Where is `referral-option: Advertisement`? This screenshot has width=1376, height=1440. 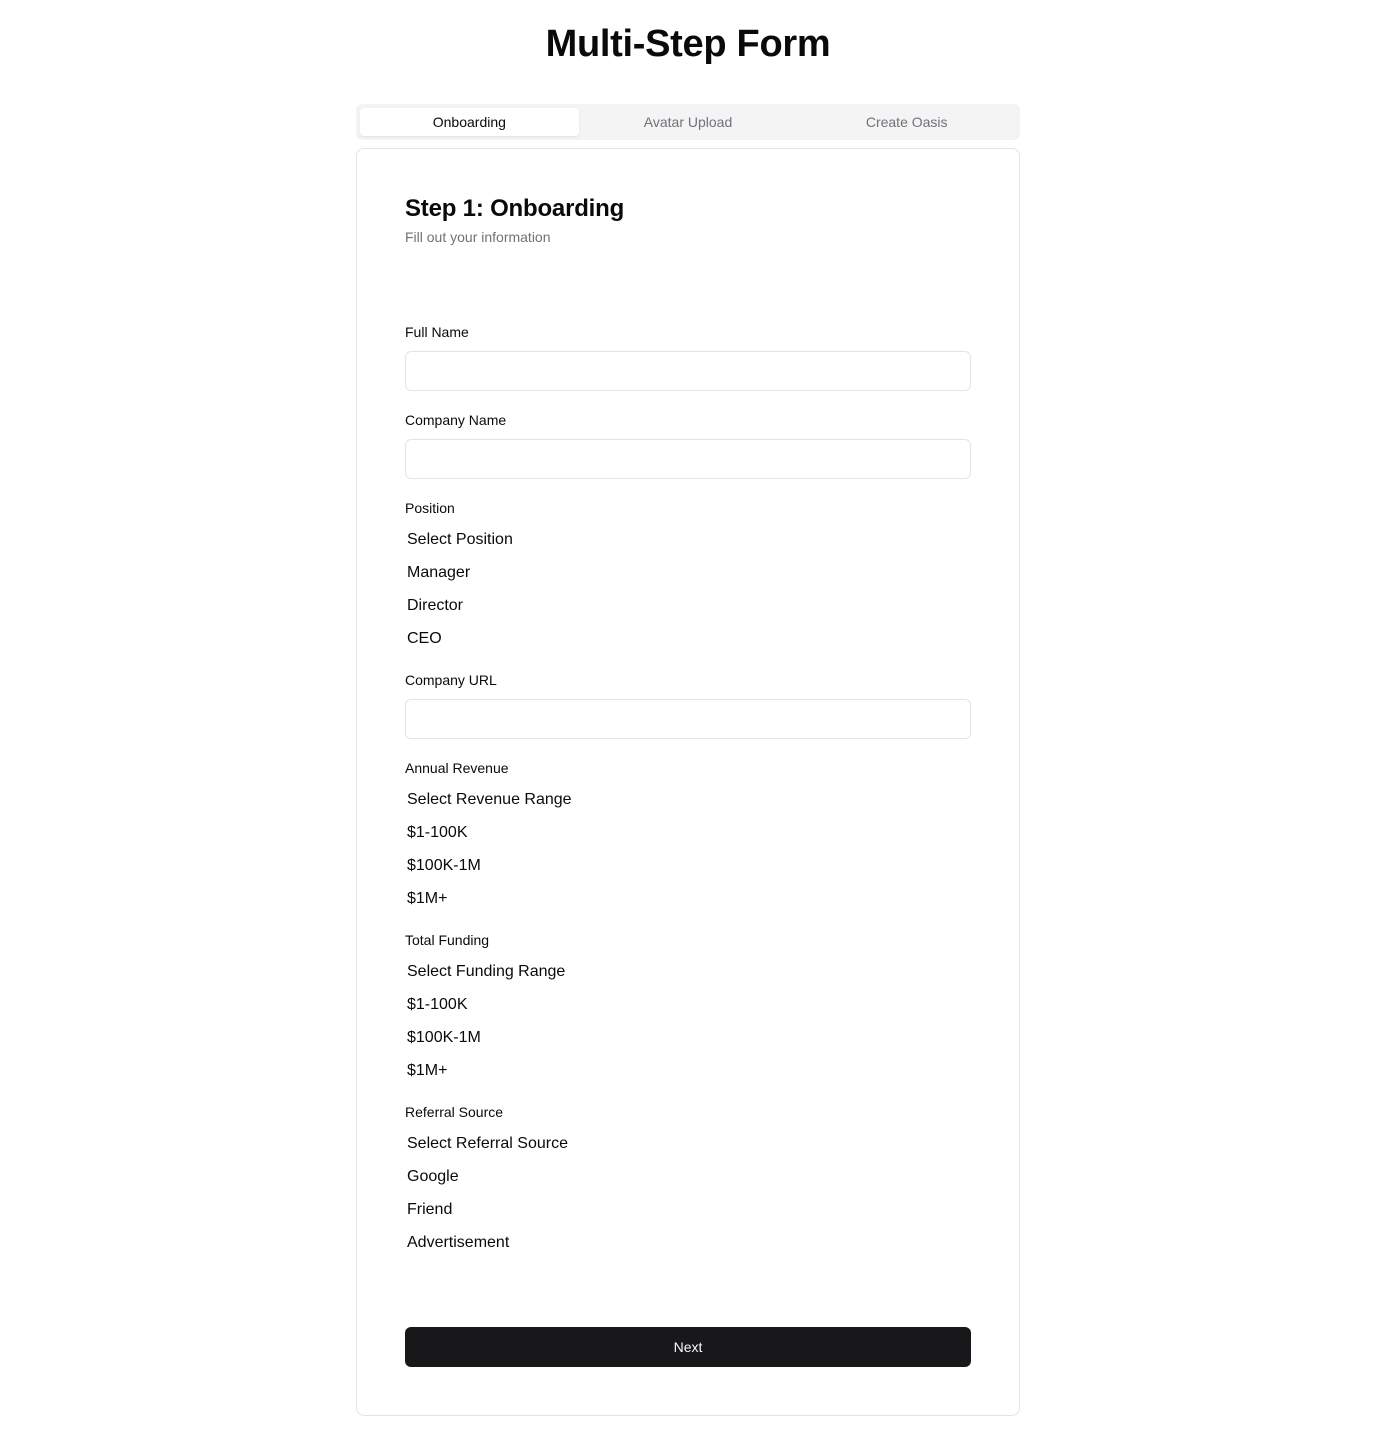 referral-option: Advertisement is located at coordinates (487, 1242).